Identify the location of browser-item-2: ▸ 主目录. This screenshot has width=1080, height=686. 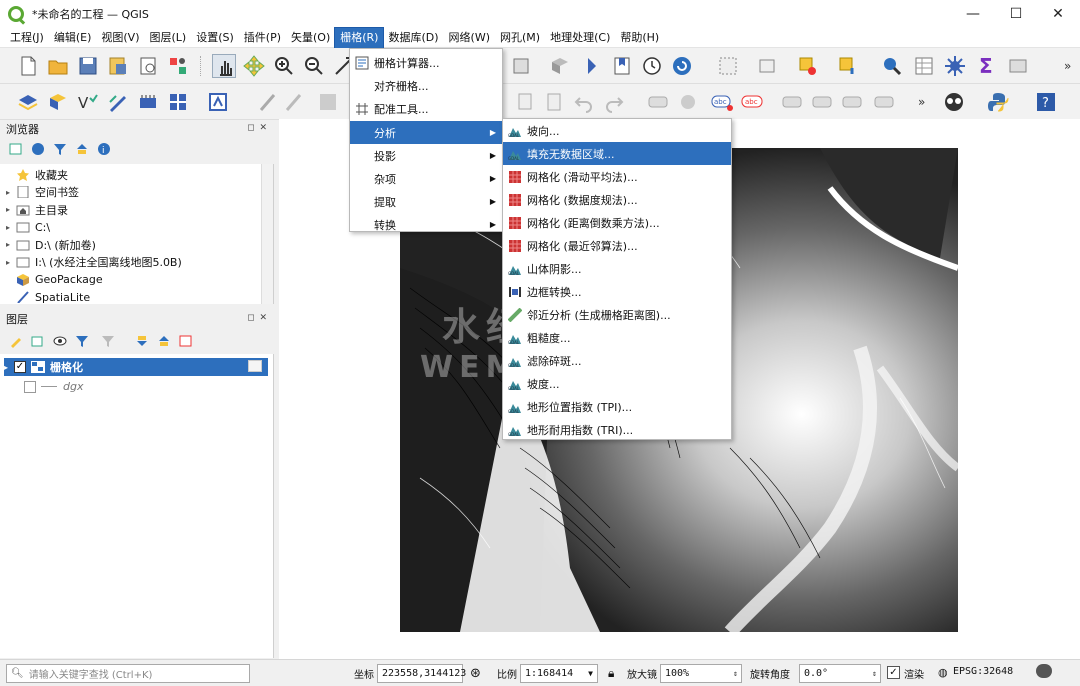
(37, 209).